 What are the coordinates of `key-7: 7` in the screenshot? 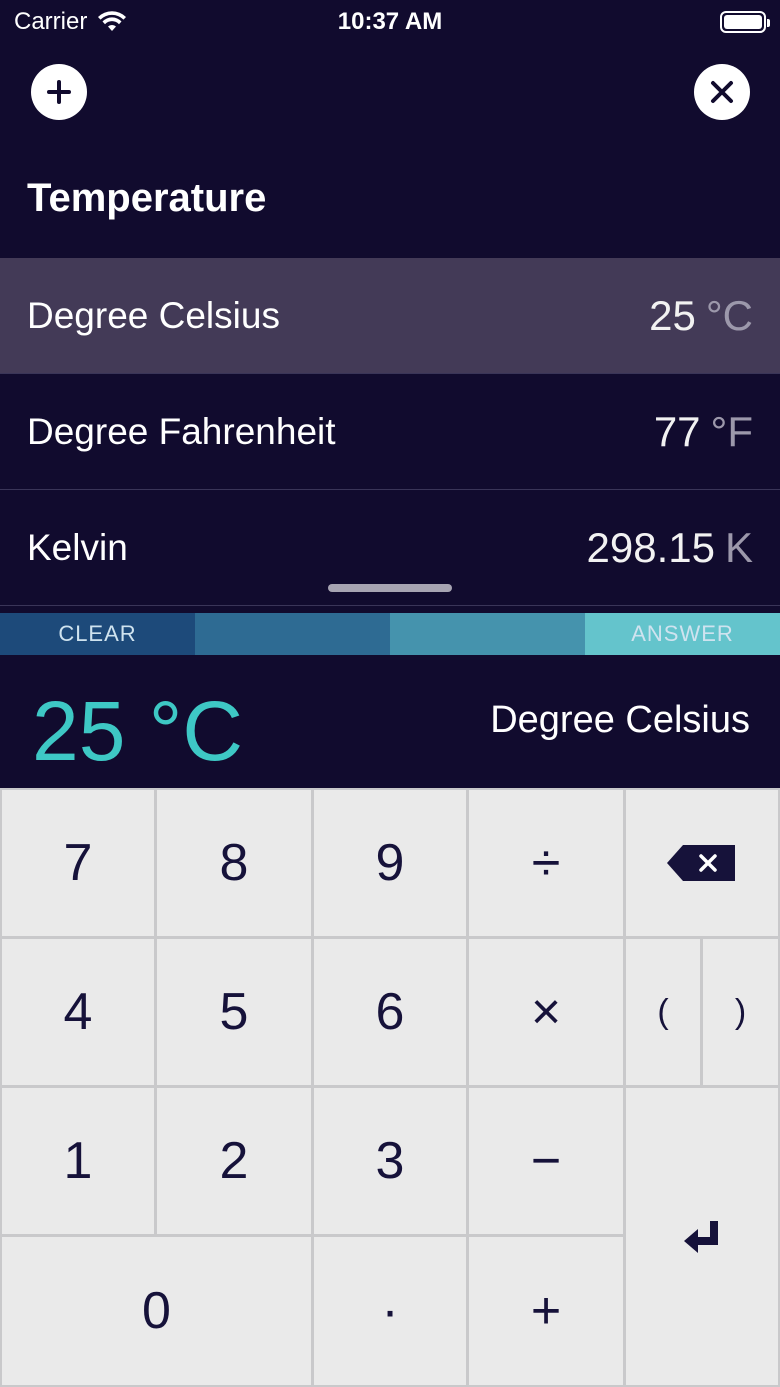 It's located at (78, 863).